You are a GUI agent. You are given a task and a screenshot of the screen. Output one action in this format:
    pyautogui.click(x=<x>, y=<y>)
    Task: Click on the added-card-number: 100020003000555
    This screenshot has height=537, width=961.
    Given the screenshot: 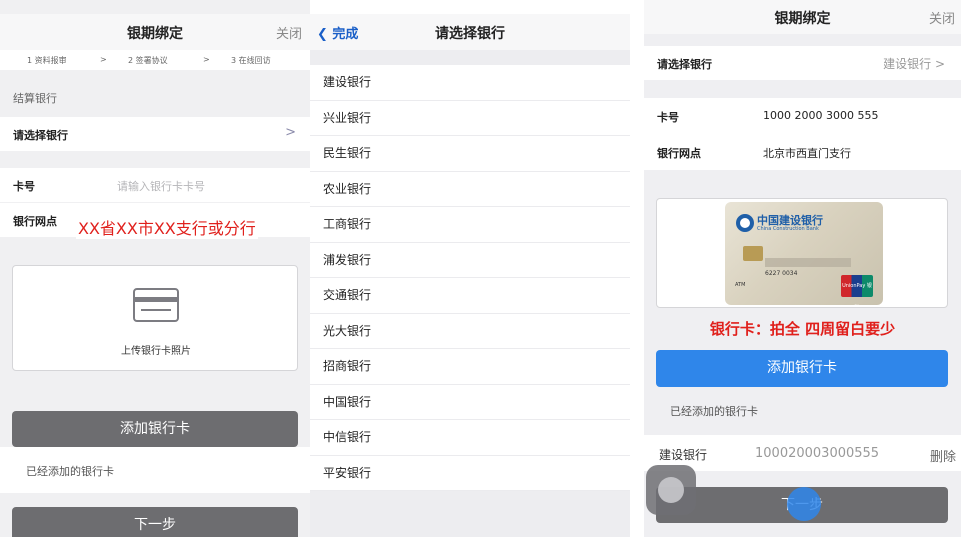 What is the action you would take?
    pyautogui.click(x=817, y=453)
    